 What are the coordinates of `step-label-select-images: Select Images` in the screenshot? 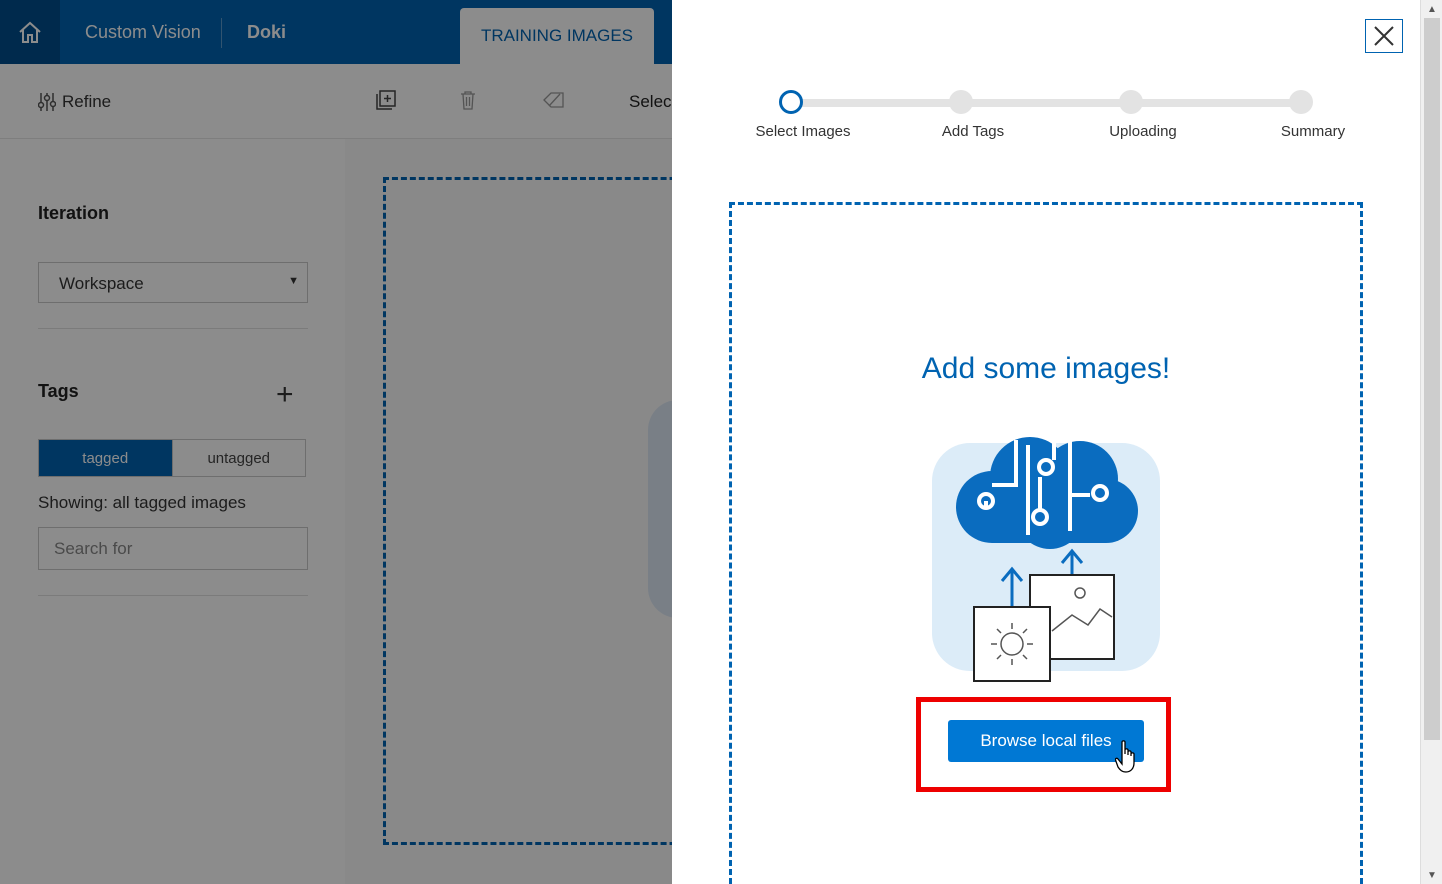 It's located at (803, 131).